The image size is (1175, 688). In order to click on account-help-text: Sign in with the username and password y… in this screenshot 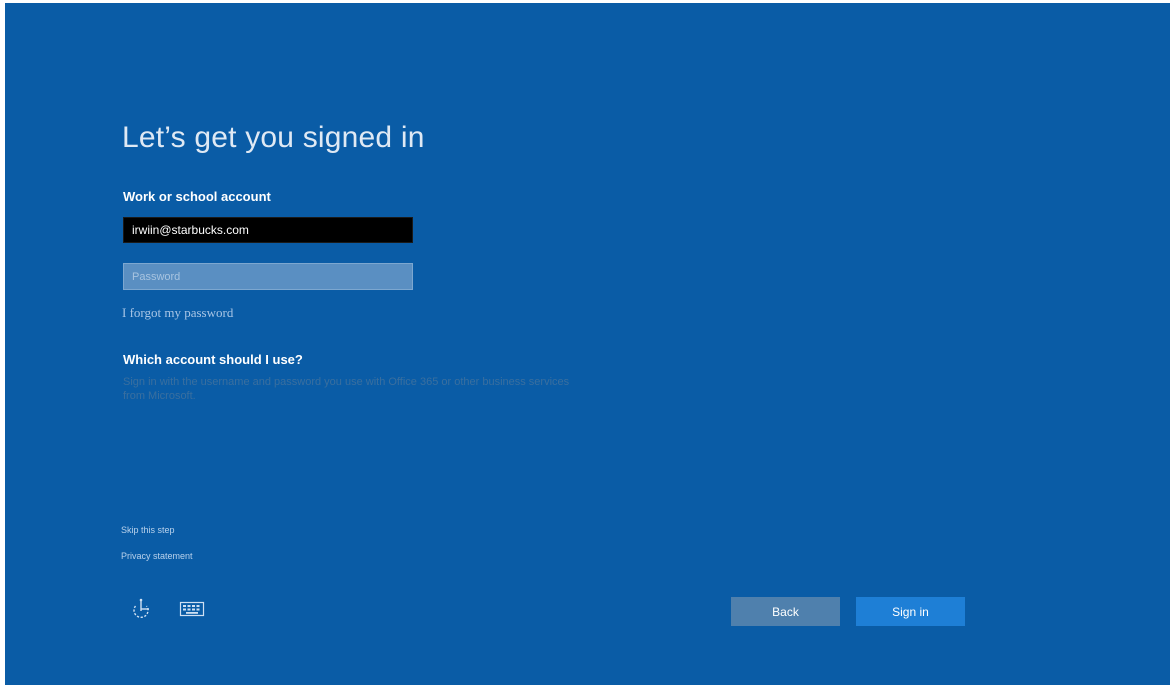, I will do `click(346, 389)`.